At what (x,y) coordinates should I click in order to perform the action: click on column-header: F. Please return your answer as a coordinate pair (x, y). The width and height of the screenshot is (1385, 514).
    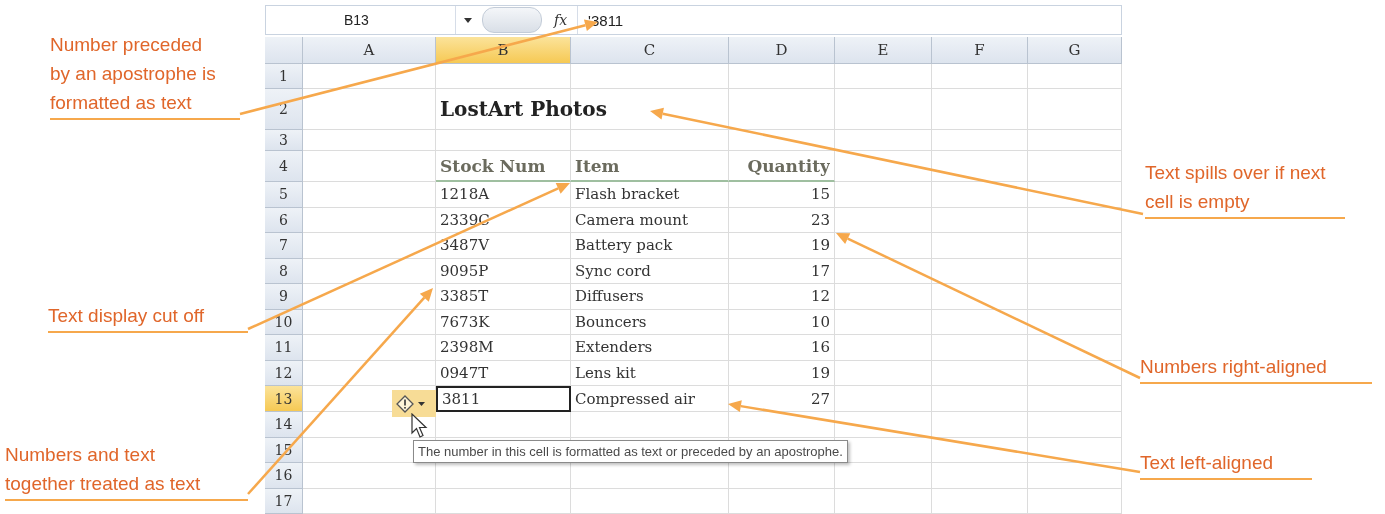
    Looking at the image, I should click on (980, 50).